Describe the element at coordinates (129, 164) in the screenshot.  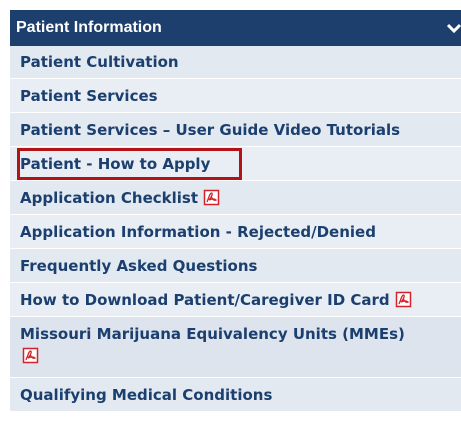
I see `highlight-box` at that location.